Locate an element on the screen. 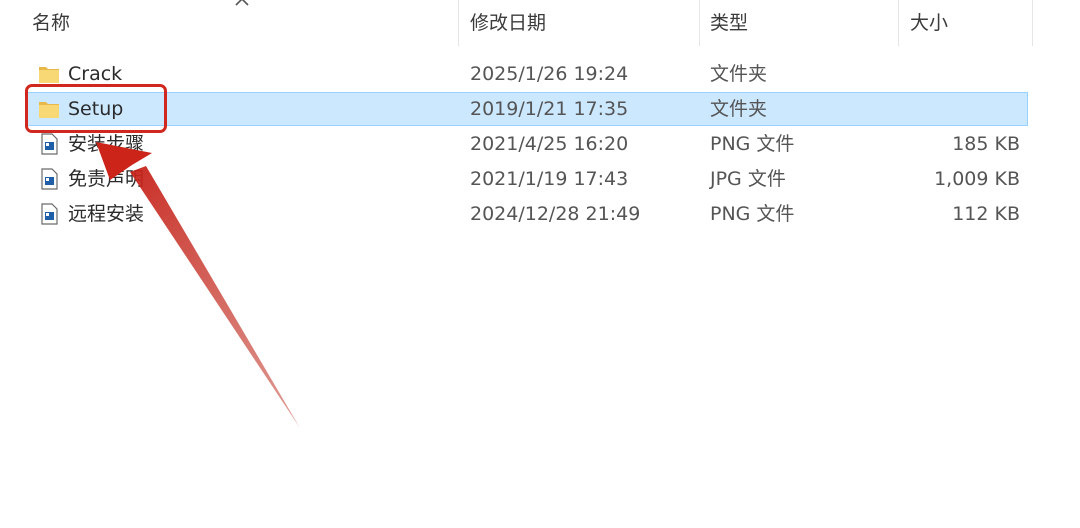  file-name: 远程安装 is located at coordinates (106, 214).